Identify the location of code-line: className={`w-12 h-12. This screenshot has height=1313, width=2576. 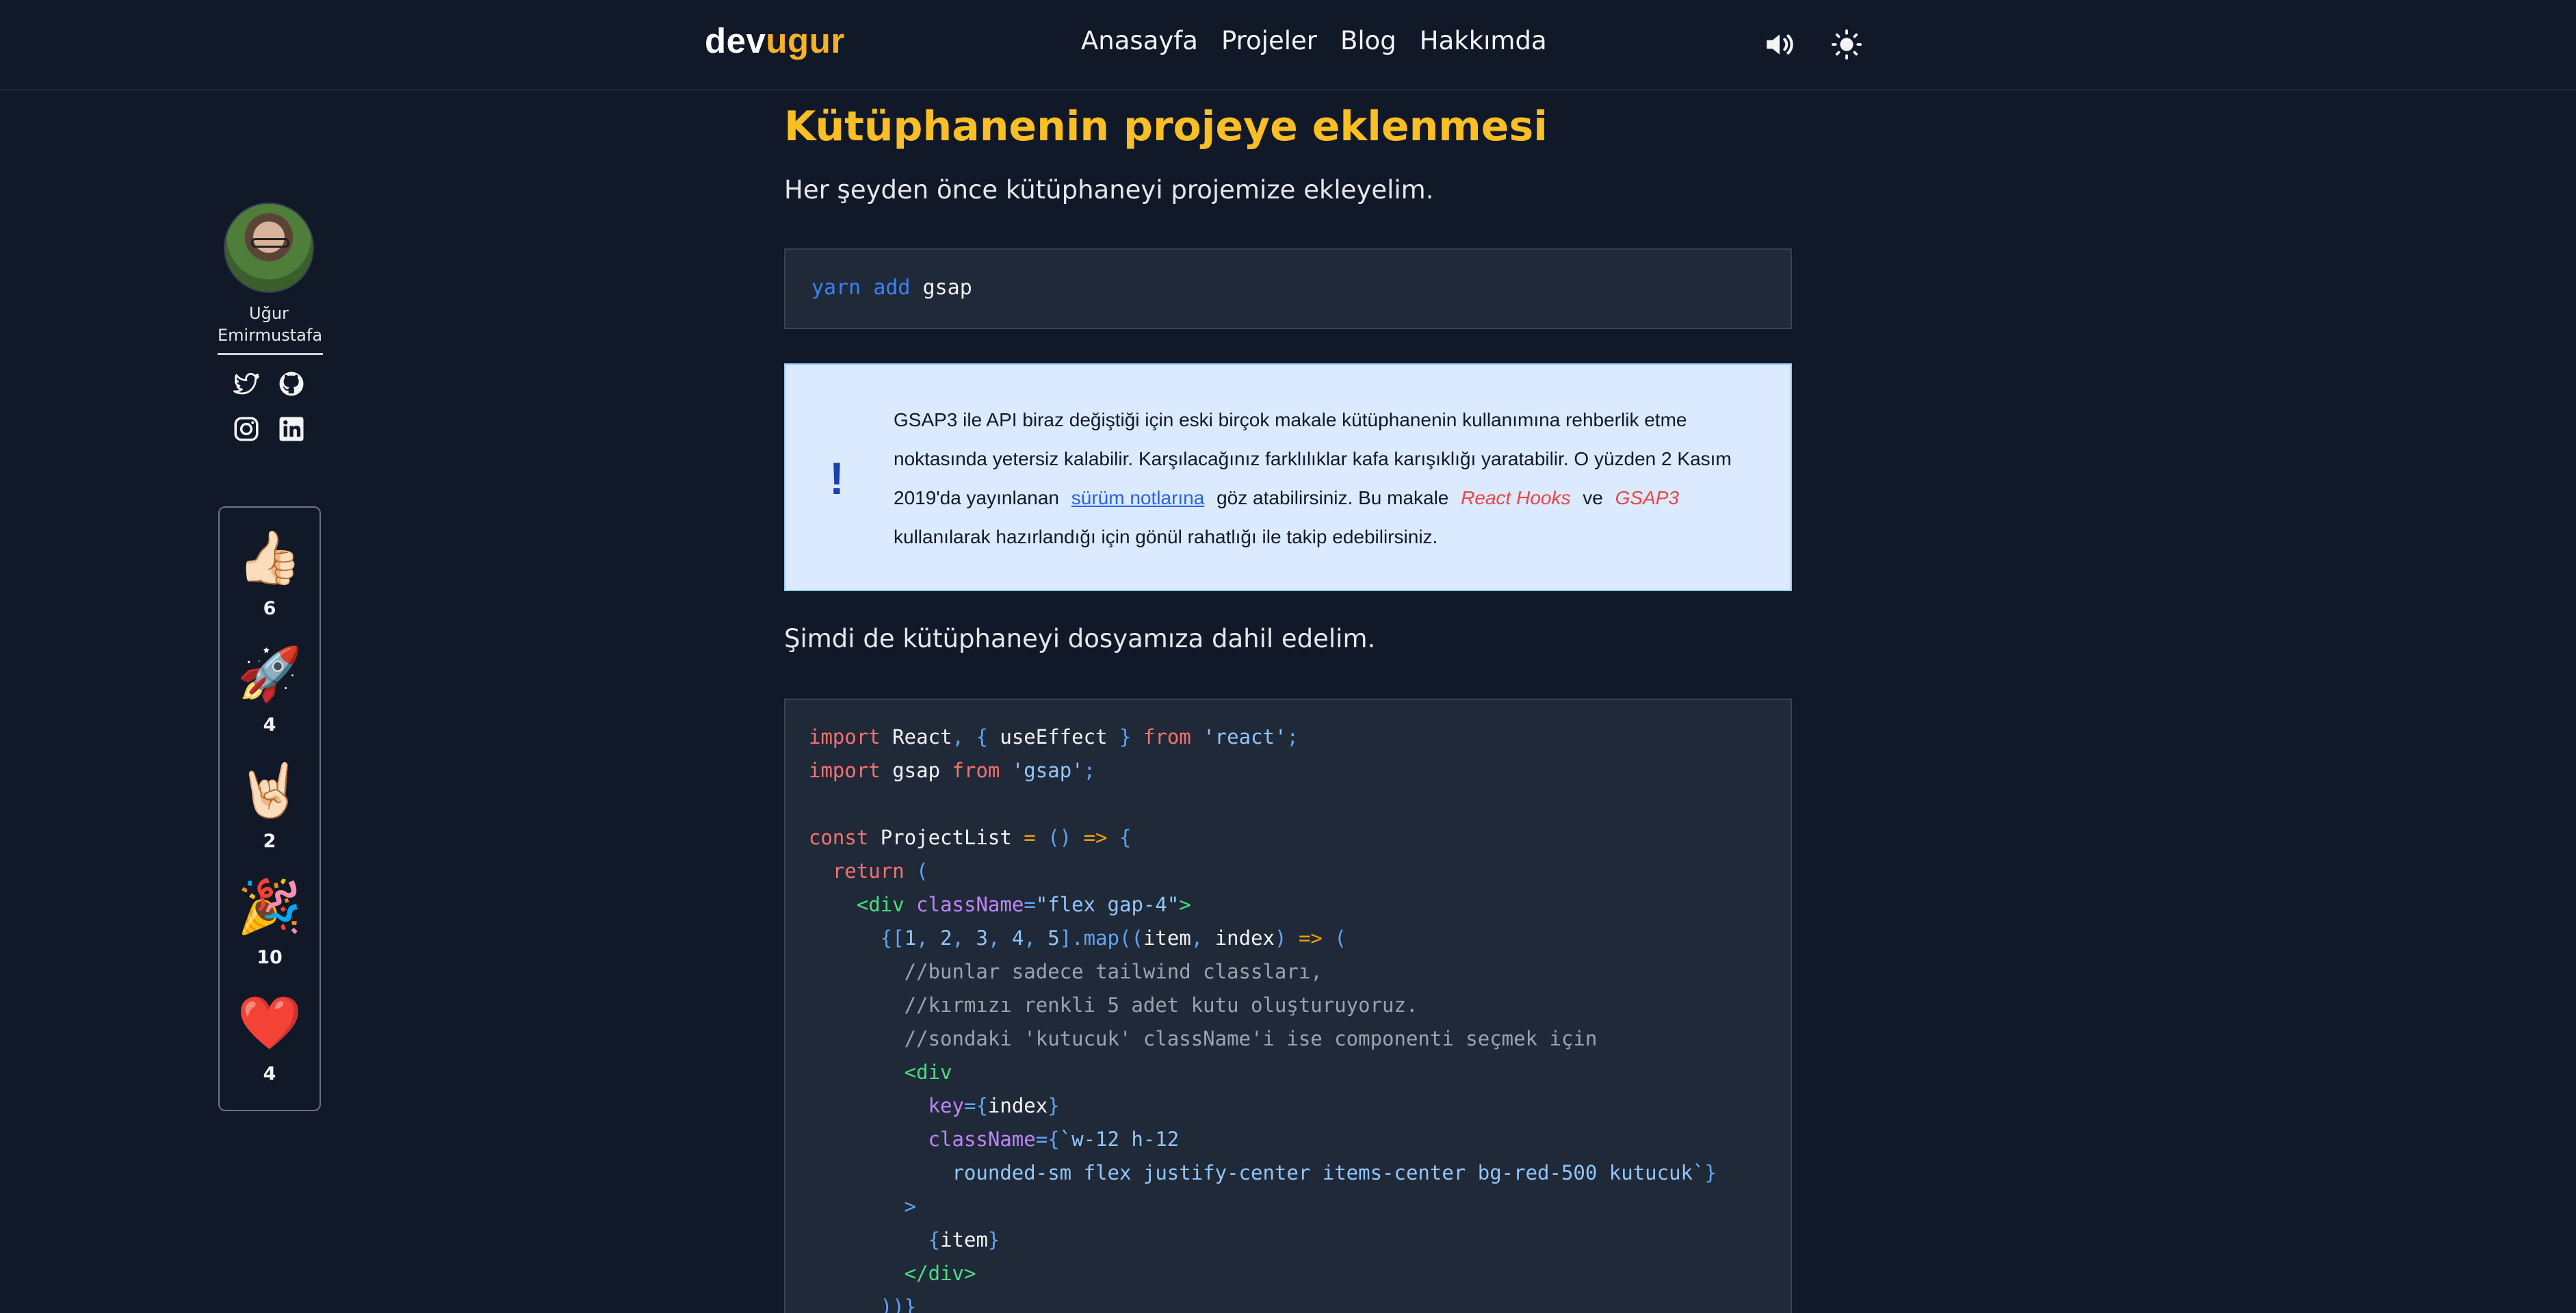
(994, 1139).